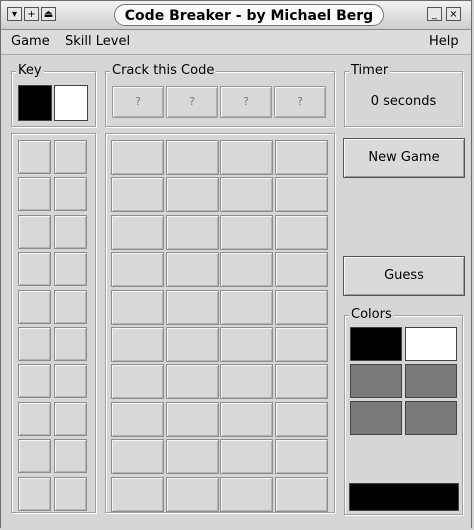 This screenshot has width=474, height=530. Describe the element at coordinates (14, 14) in the screenshot. I see `window-menu-button: ▾` at that location.